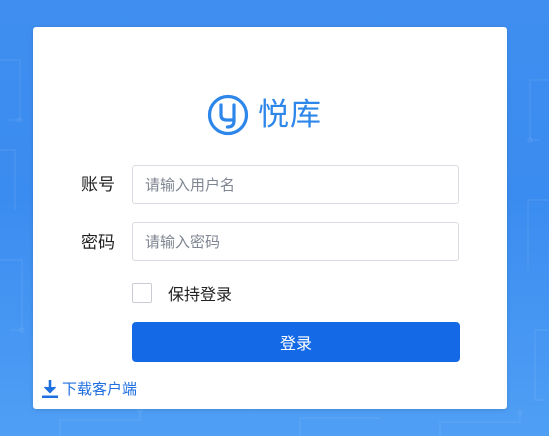 The width and height of the screenshot is (549, 436). I want to click on brand-name: 悦库, so click(290, 115).